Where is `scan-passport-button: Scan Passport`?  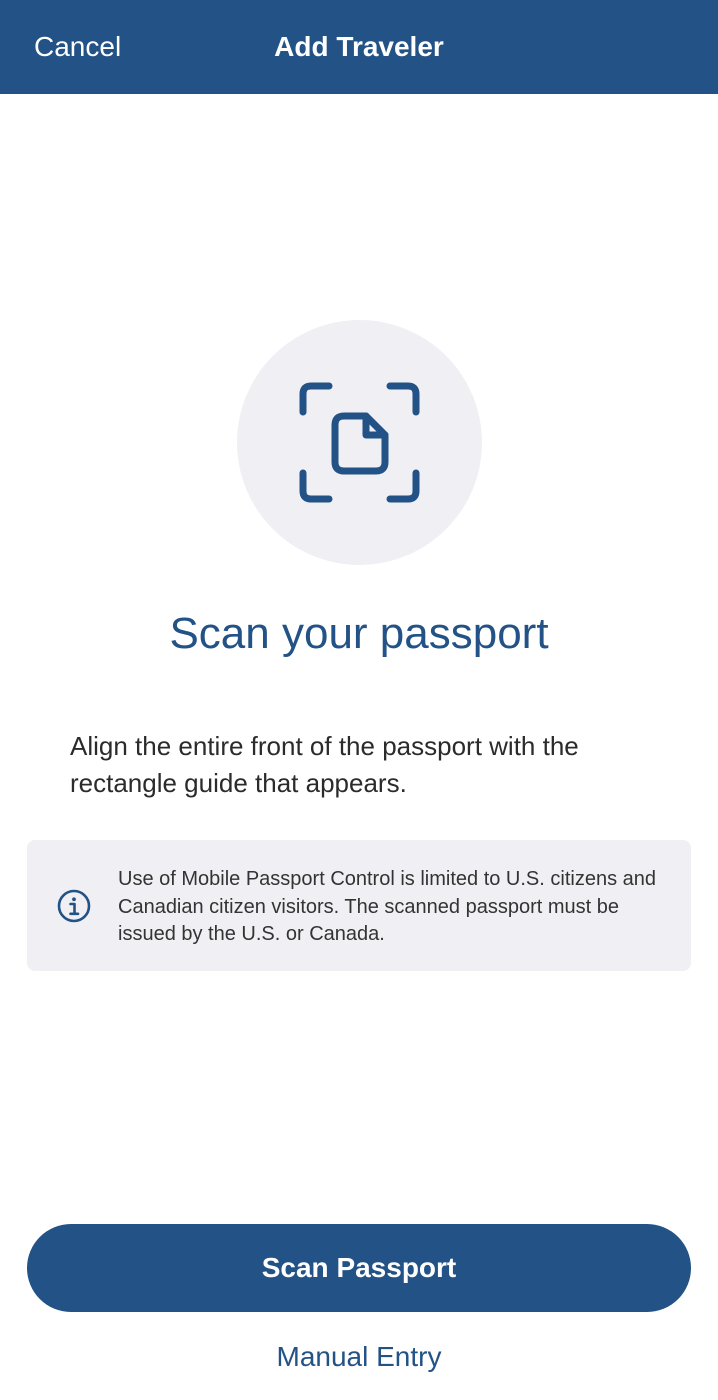 scan-passport-button: Scan Passport is located at coordinates (359, 1268).